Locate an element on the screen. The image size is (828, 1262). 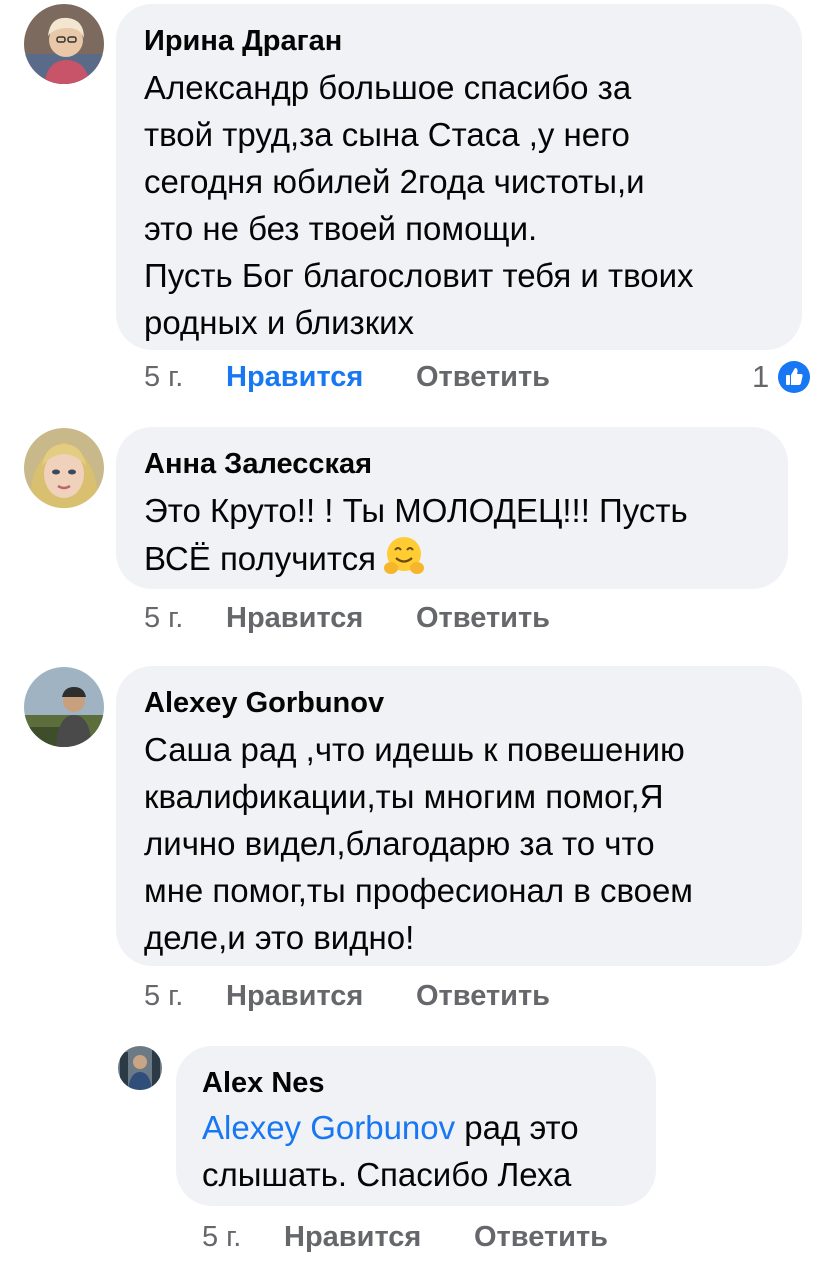
comment-text-line: сегодня юбилей 2года чистоты,и is located at coordinates (394, 181).